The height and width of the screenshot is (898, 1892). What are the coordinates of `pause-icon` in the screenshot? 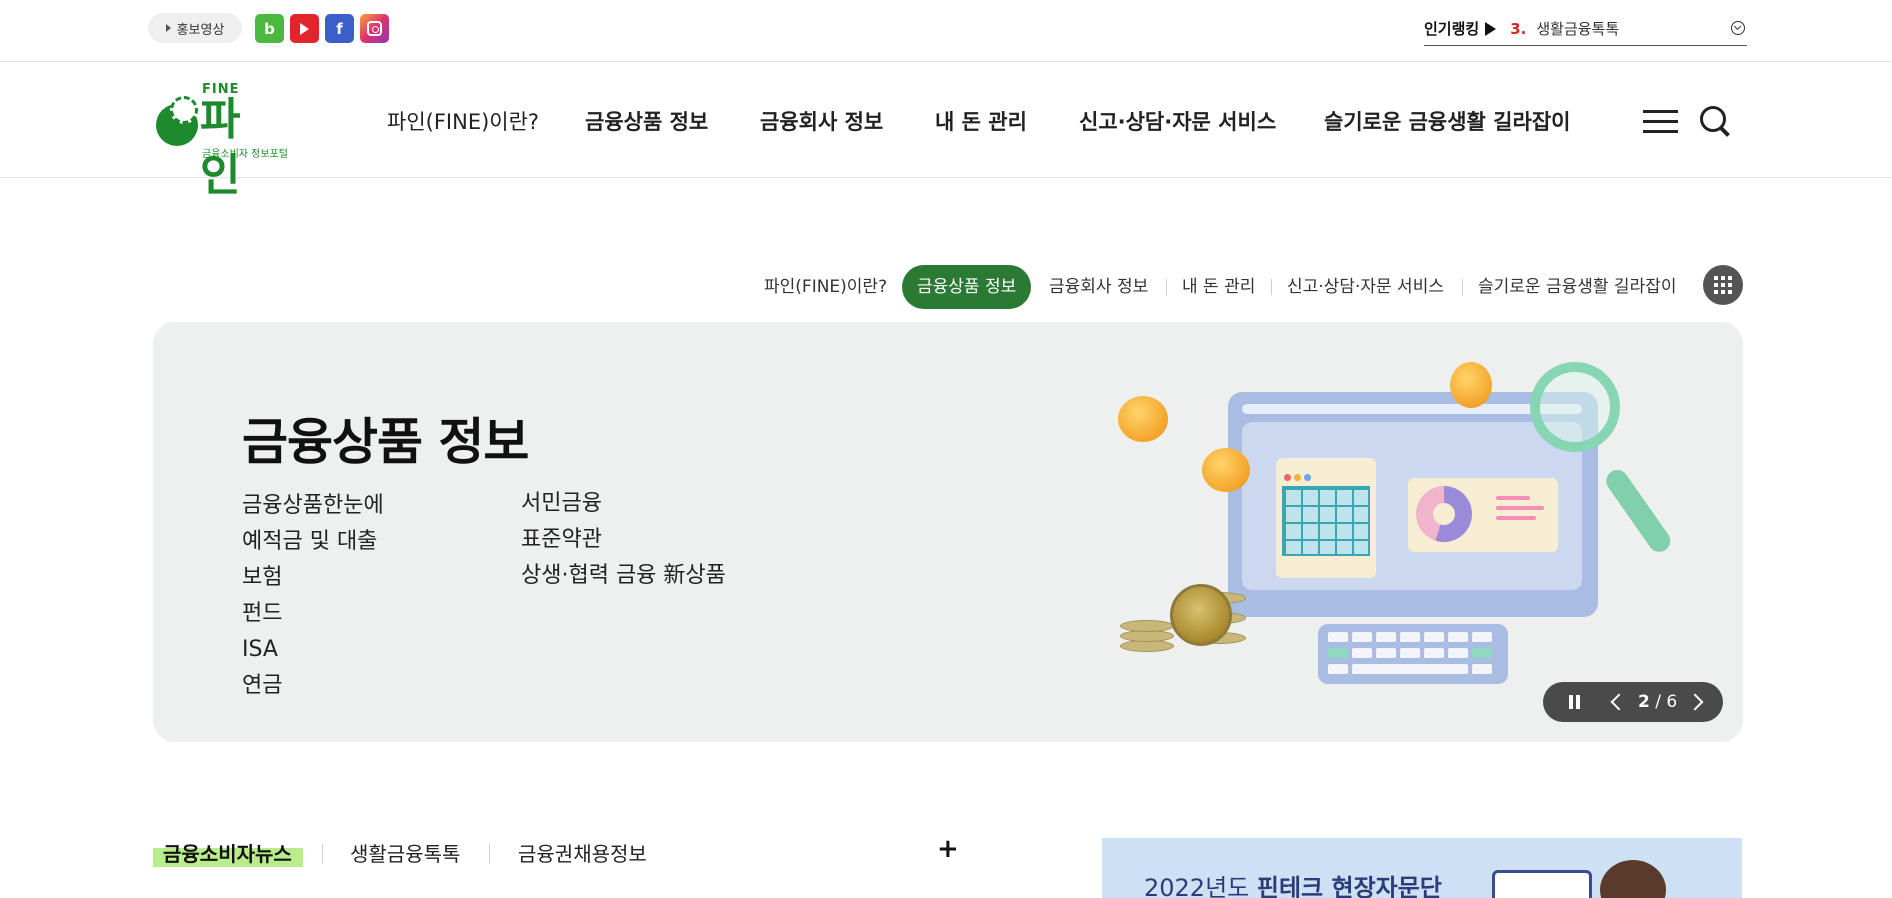 It's located at (1575, 702).